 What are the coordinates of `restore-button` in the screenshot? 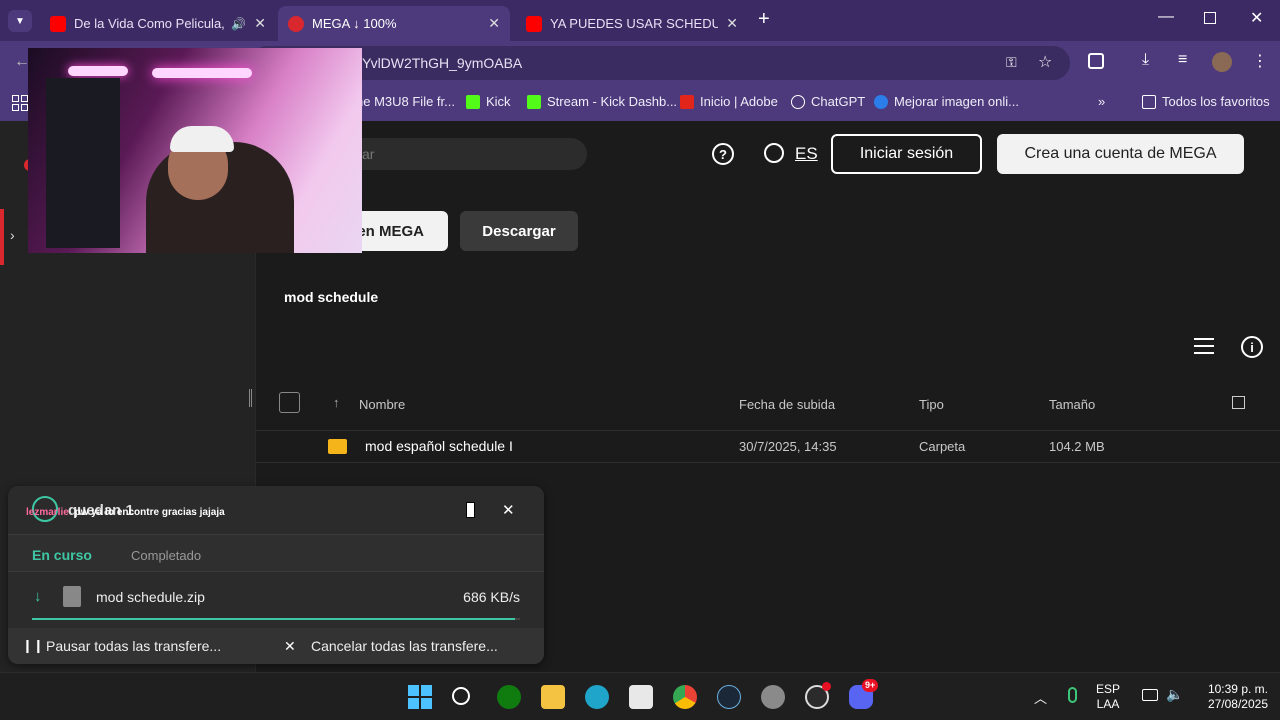 It's located at (1210, 18).